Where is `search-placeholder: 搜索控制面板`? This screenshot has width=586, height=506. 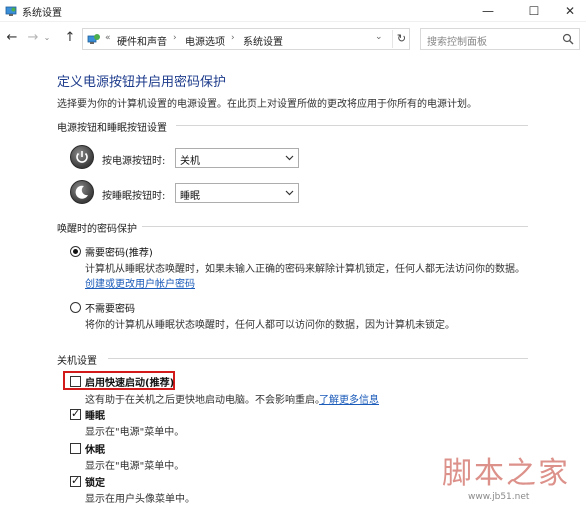 search-placeholder: 搜索控制面板 is located at coordinates (457, 42).